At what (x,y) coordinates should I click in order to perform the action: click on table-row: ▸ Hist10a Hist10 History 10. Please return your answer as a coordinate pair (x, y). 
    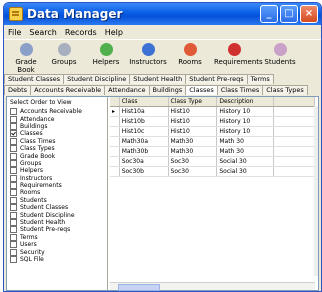
    Looking at the image, I should click on (212, 112).